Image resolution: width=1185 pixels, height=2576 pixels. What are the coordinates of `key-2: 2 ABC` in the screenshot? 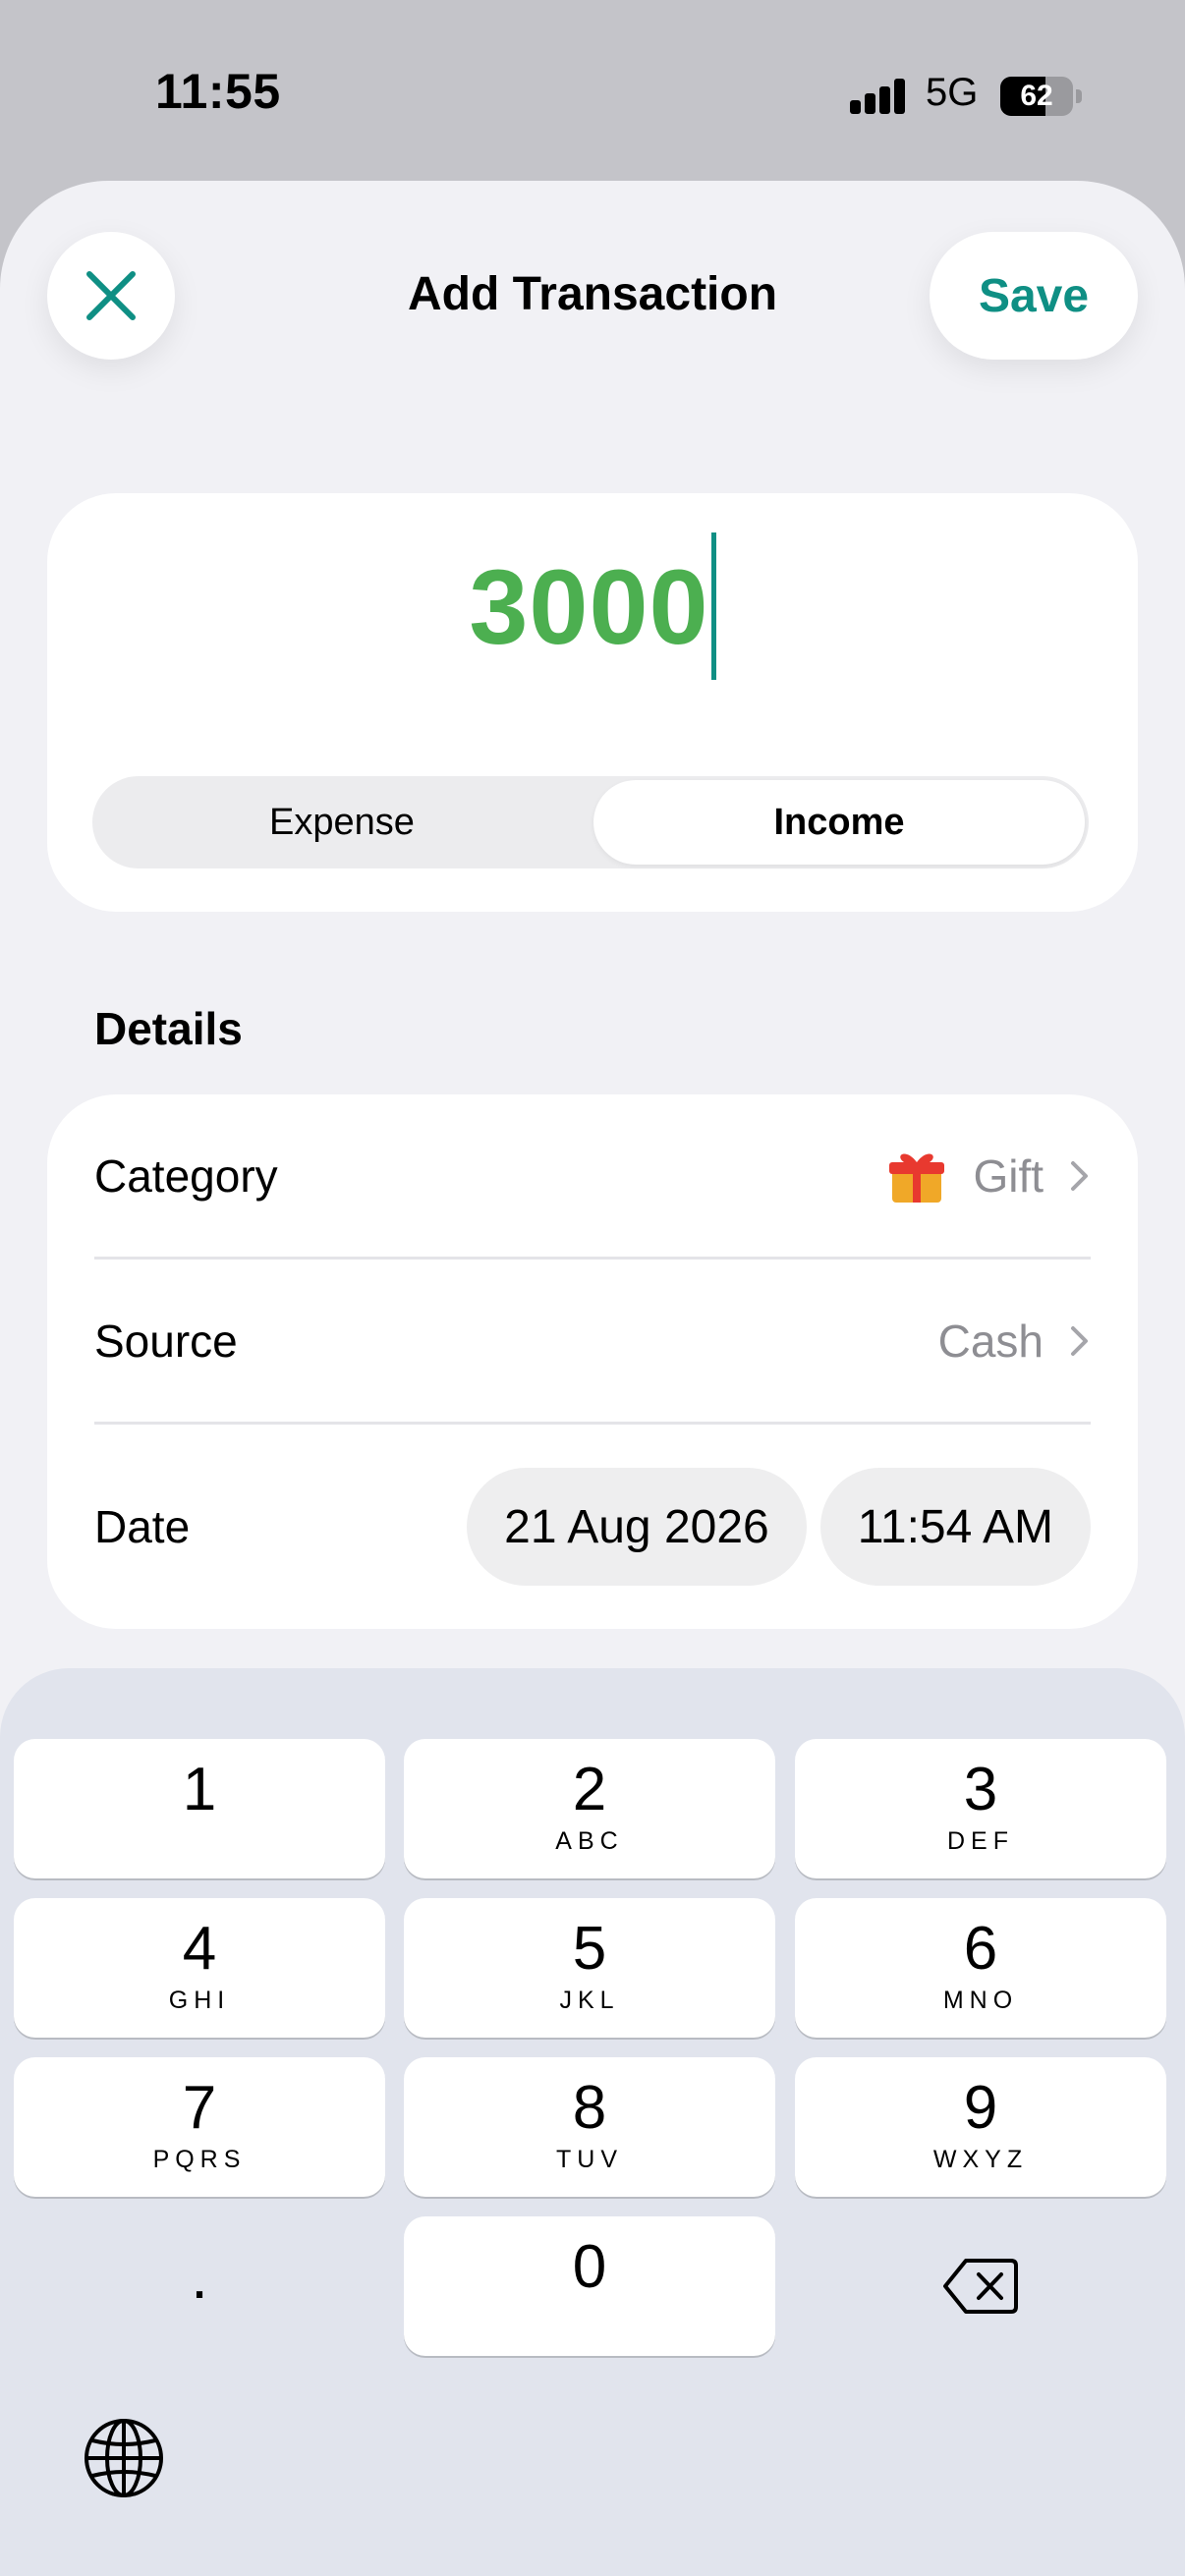 It's located at (590, 1808).